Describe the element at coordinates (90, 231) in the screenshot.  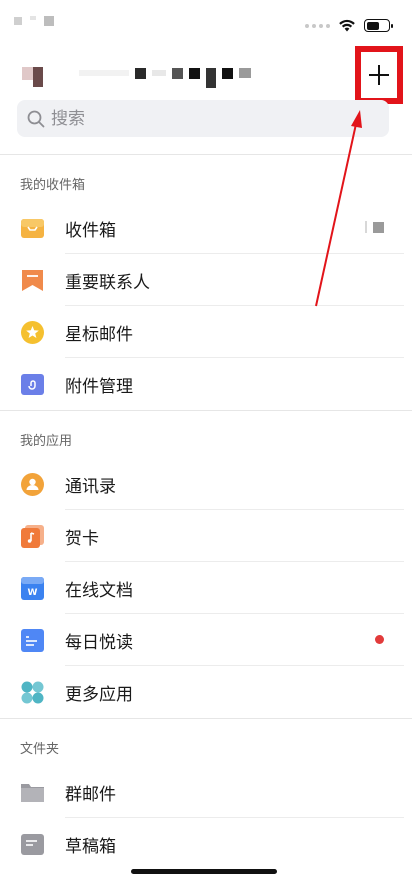
I see `menu-item-label: 收件箱` at that location.